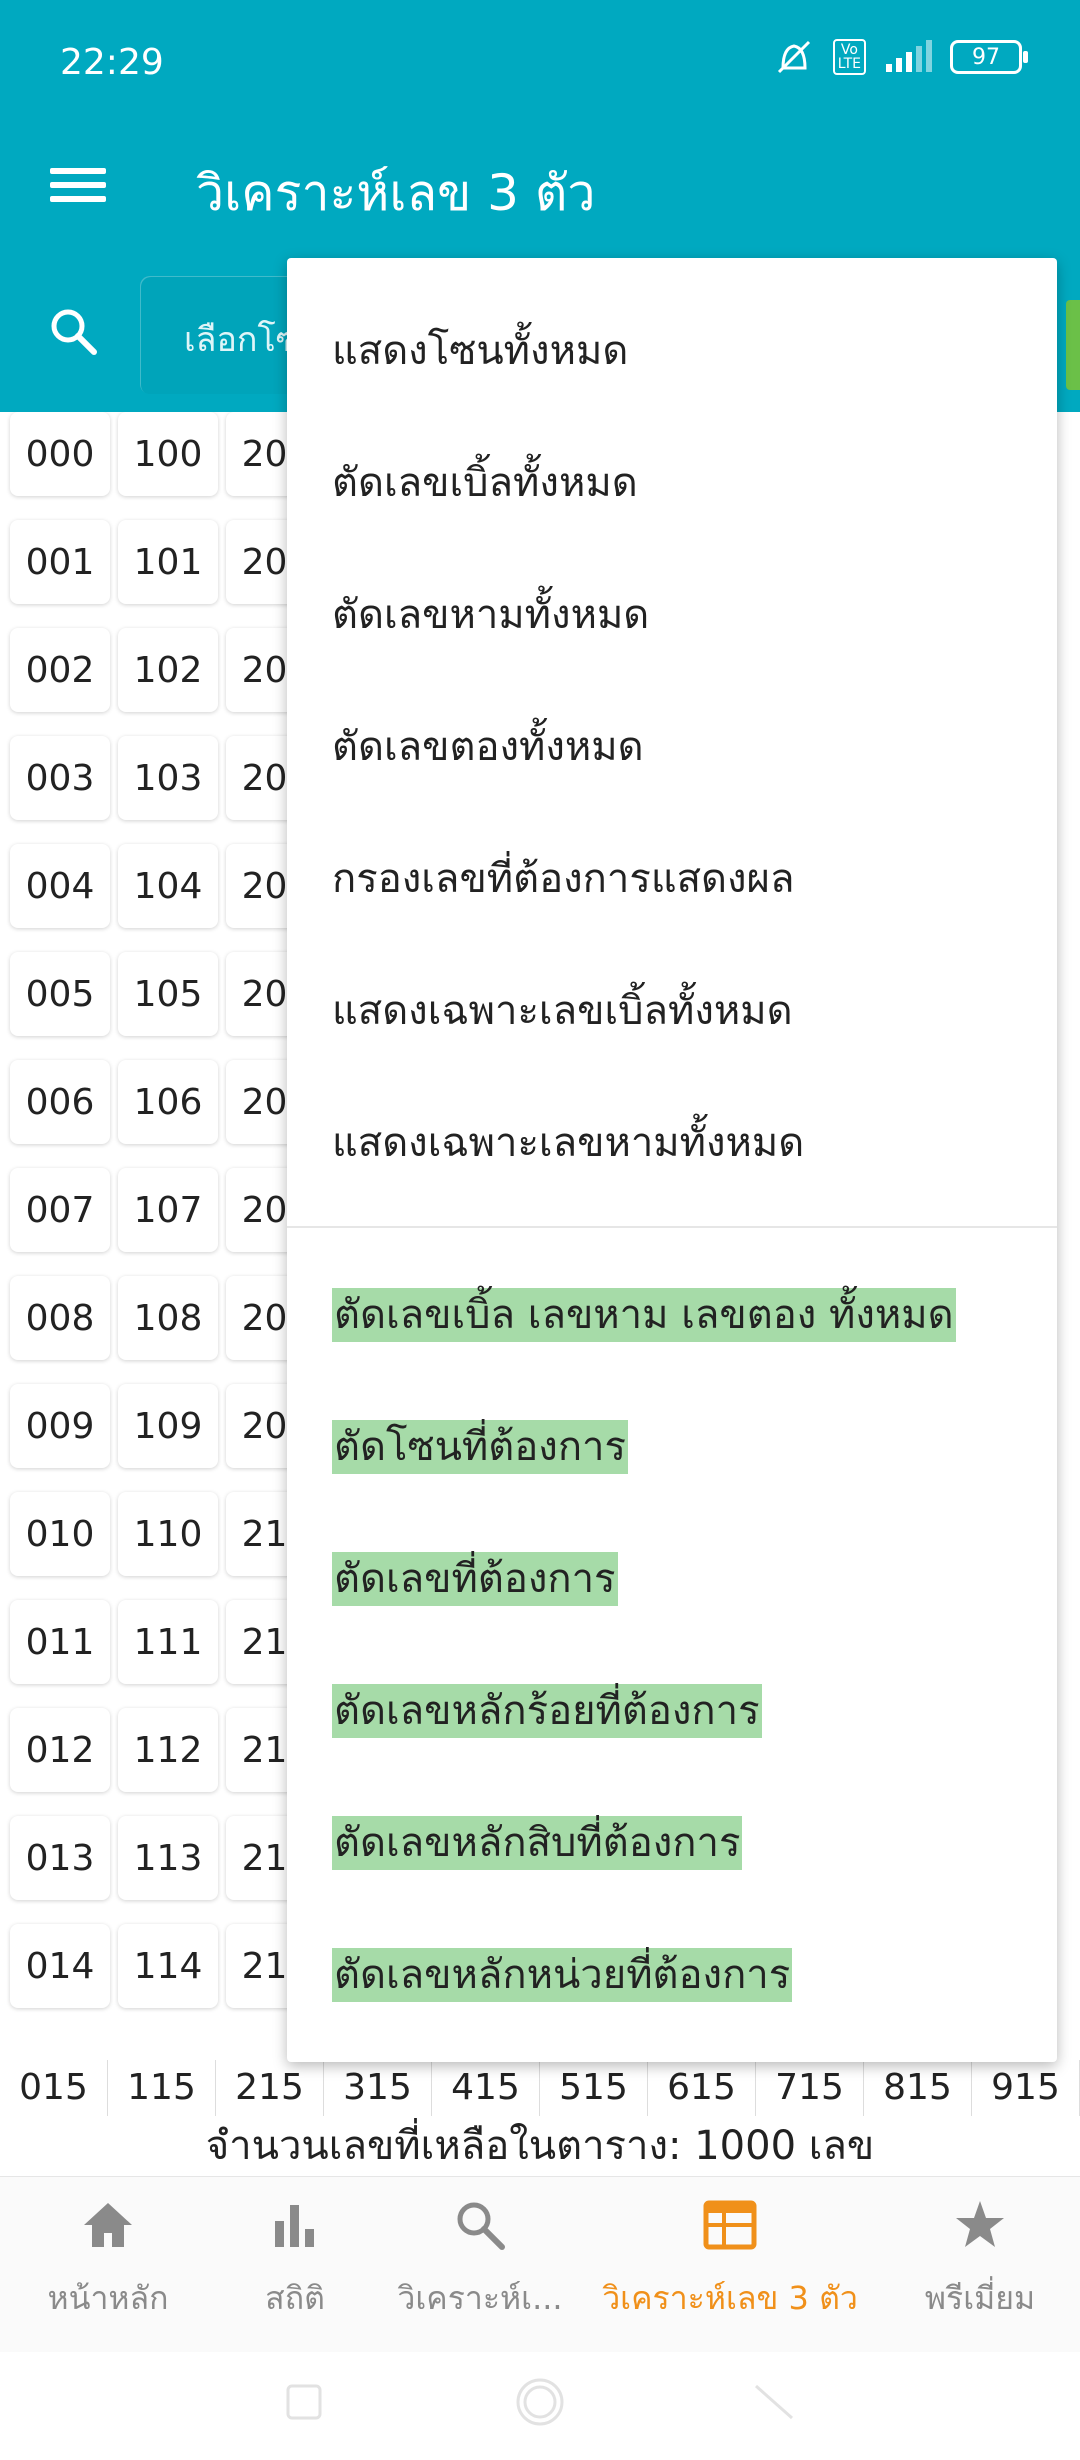 This screenshot has height=2460, width=1080. I want to click on menu-item-label: ตัดเลขหลักสิบที่ต้องการ, so click(537, 1843).